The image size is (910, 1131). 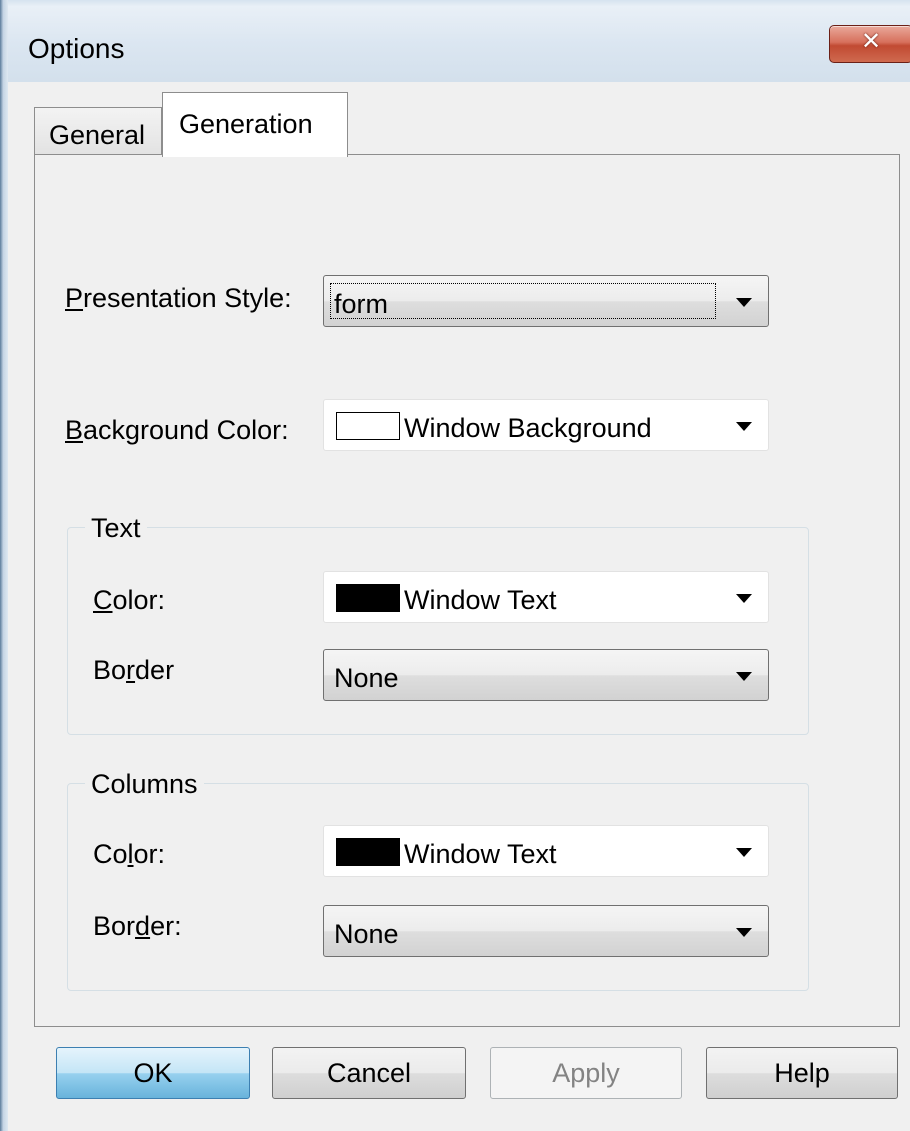 I want to click on help-button: Help, so click(x=802, y=1073).